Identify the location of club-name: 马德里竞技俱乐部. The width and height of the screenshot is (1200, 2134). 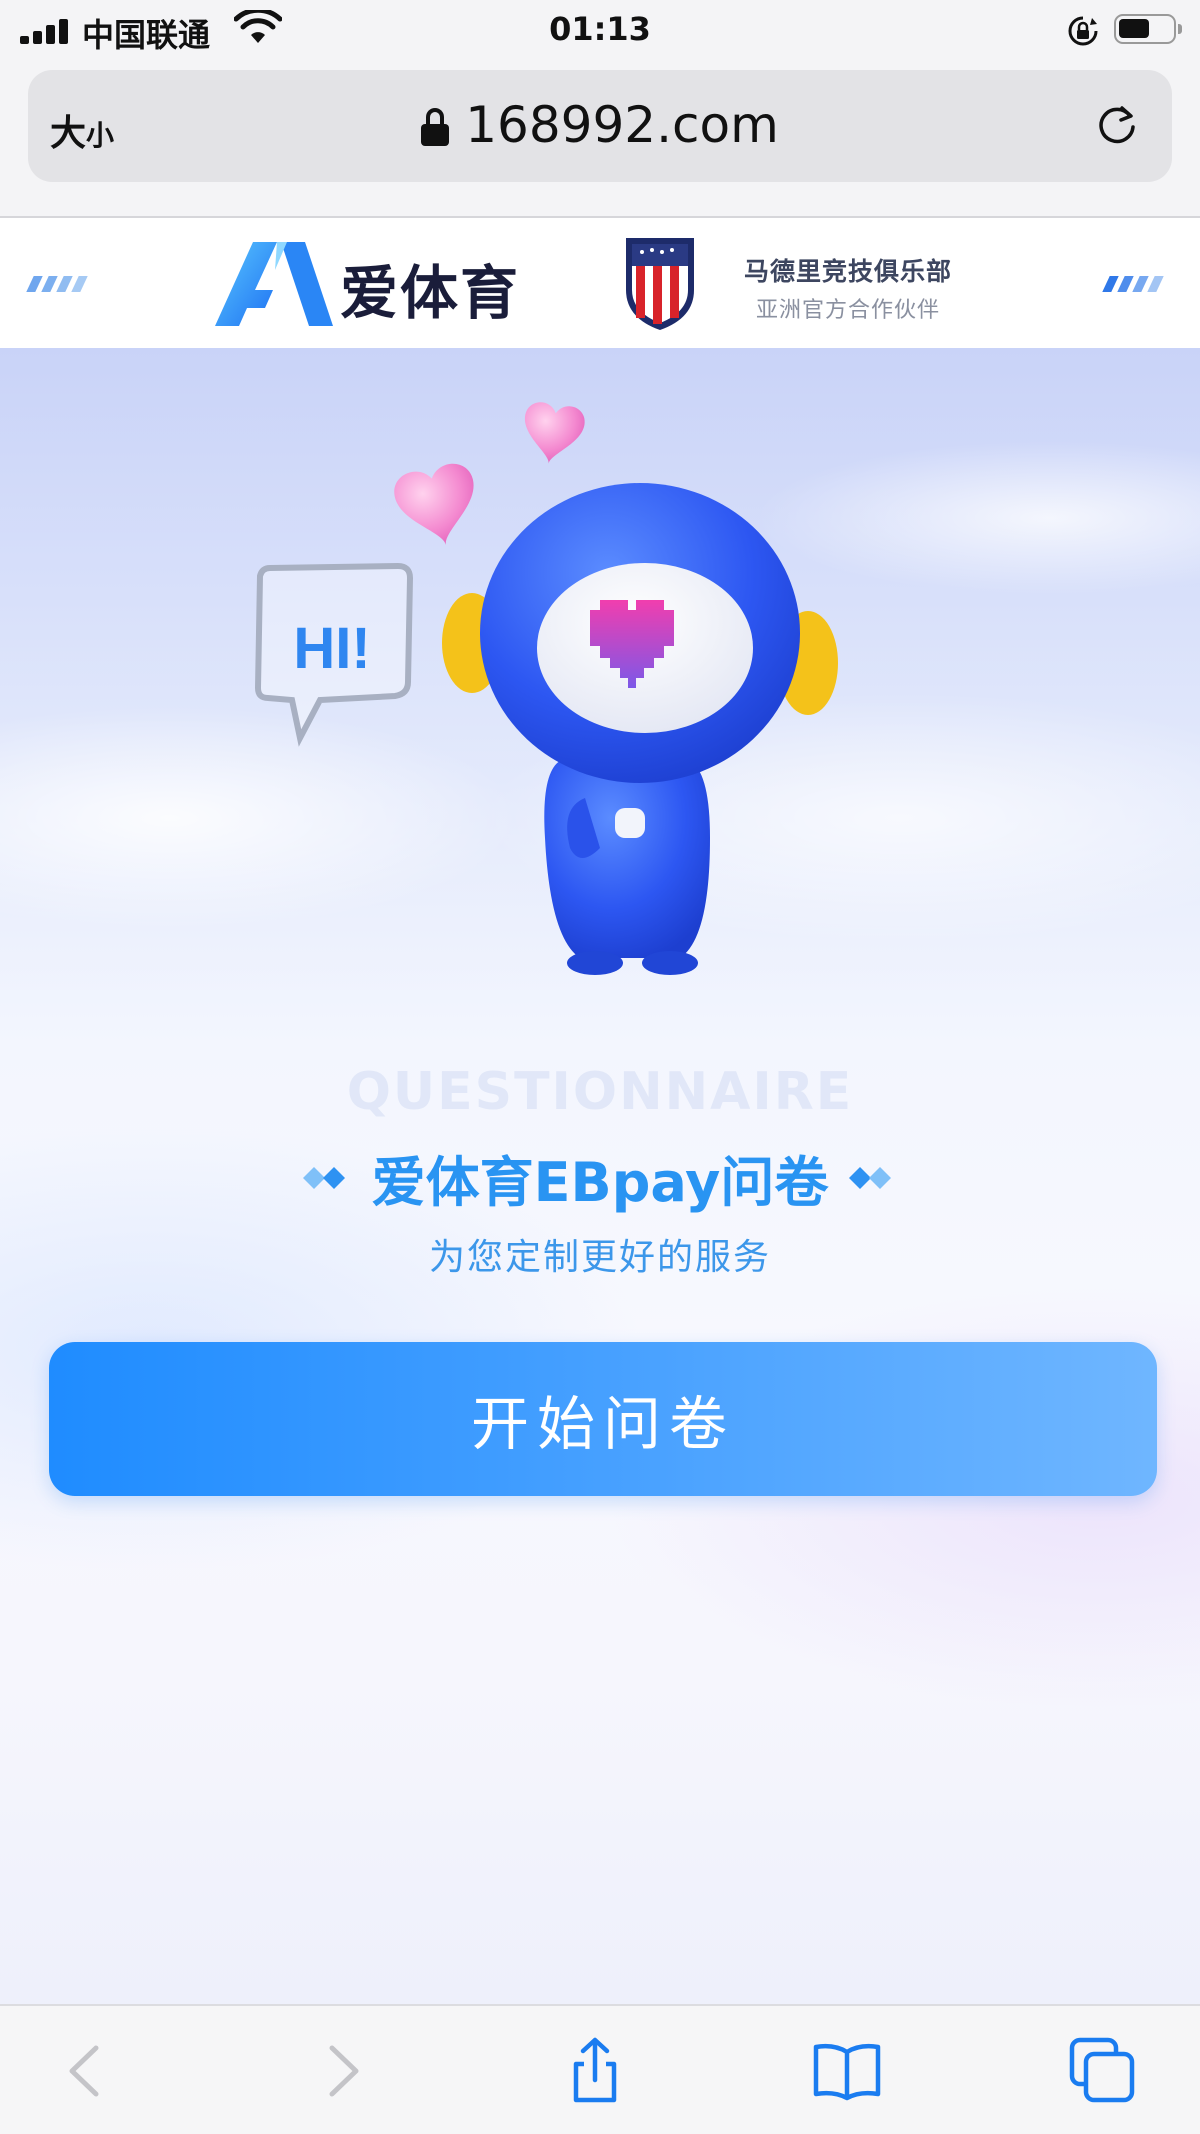
(848, 271).